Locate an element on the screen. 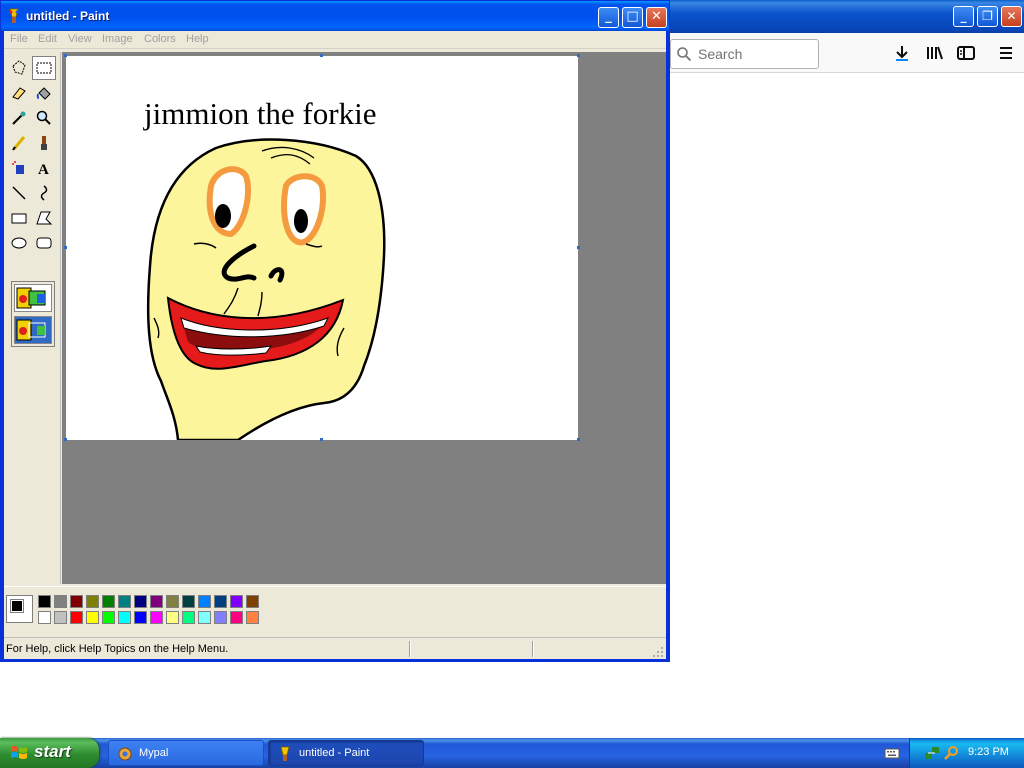 This screenshot has width=1024, height=768. rounded-rectangle-tool is located at coordinates (44, 243).